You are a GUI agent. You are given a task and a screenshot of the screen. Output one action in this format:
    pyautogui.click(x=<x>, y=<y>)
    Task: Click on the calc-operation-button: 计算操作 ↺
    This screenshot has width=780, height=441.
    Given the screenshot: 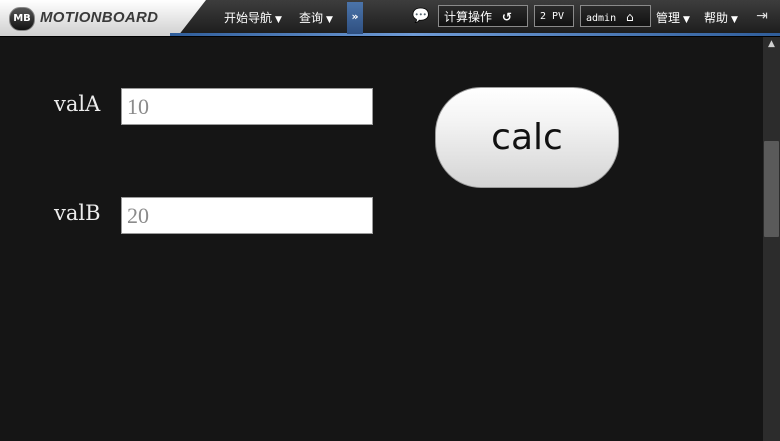 What is the action you would take?
    pyautogui.click(x=483, y=16)
    